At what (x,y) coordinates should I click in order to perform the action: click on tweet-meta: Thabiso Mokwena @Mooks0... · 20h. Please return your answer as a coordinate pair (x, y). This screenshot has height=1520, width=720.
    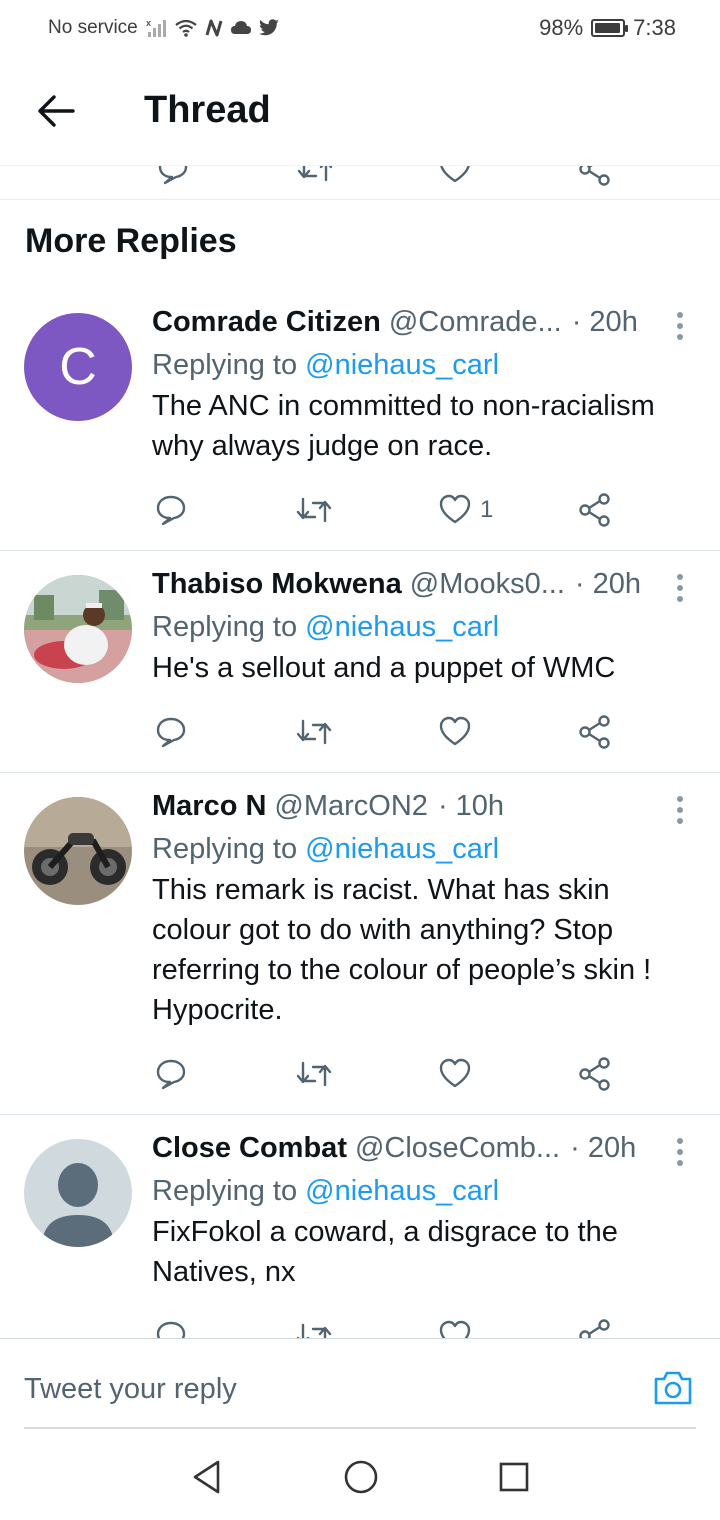
    Looking at the image, I should click on (421, 588).